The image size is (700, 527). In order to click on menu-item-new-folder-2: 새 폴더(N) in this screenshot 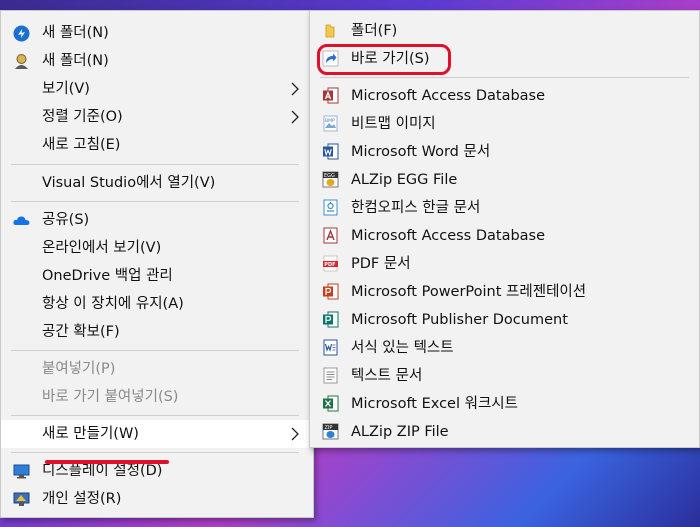, I will do `click(157, 61)`.